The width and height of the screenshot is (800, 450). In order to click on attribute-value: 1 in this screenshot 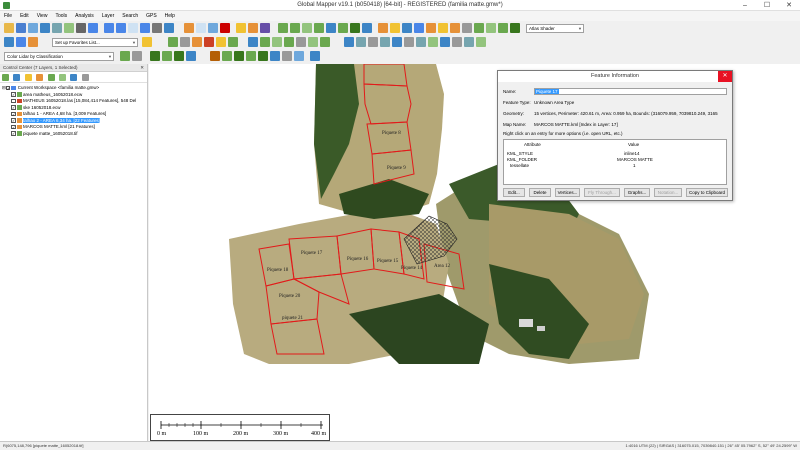, I will do `click(634, 165)`.